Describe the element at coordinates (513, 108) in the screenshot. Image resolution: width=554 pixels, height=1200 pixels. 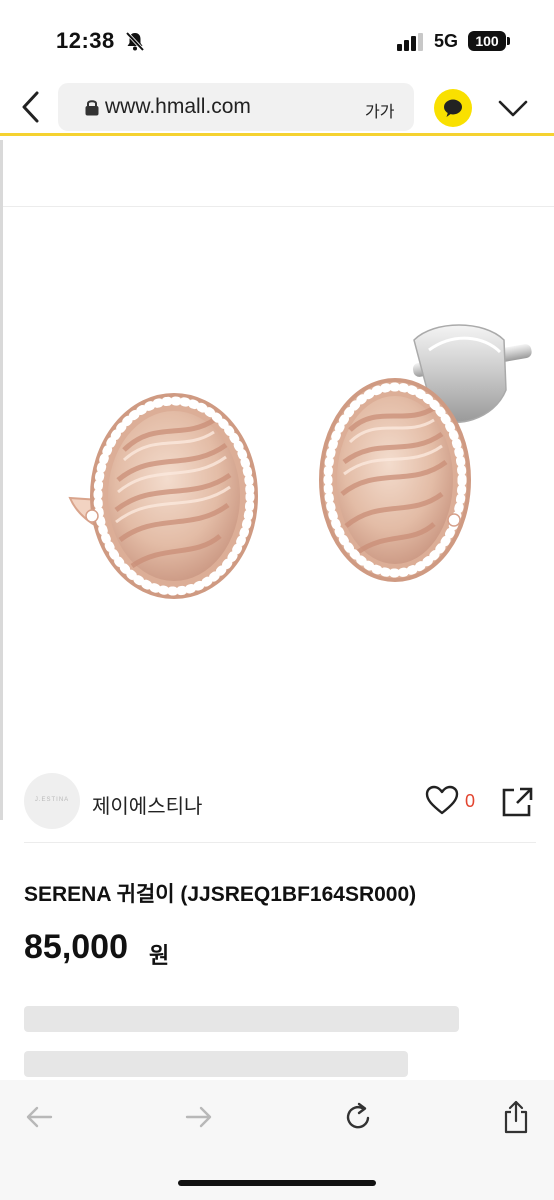
I see `chevron-down-icon` at that location.